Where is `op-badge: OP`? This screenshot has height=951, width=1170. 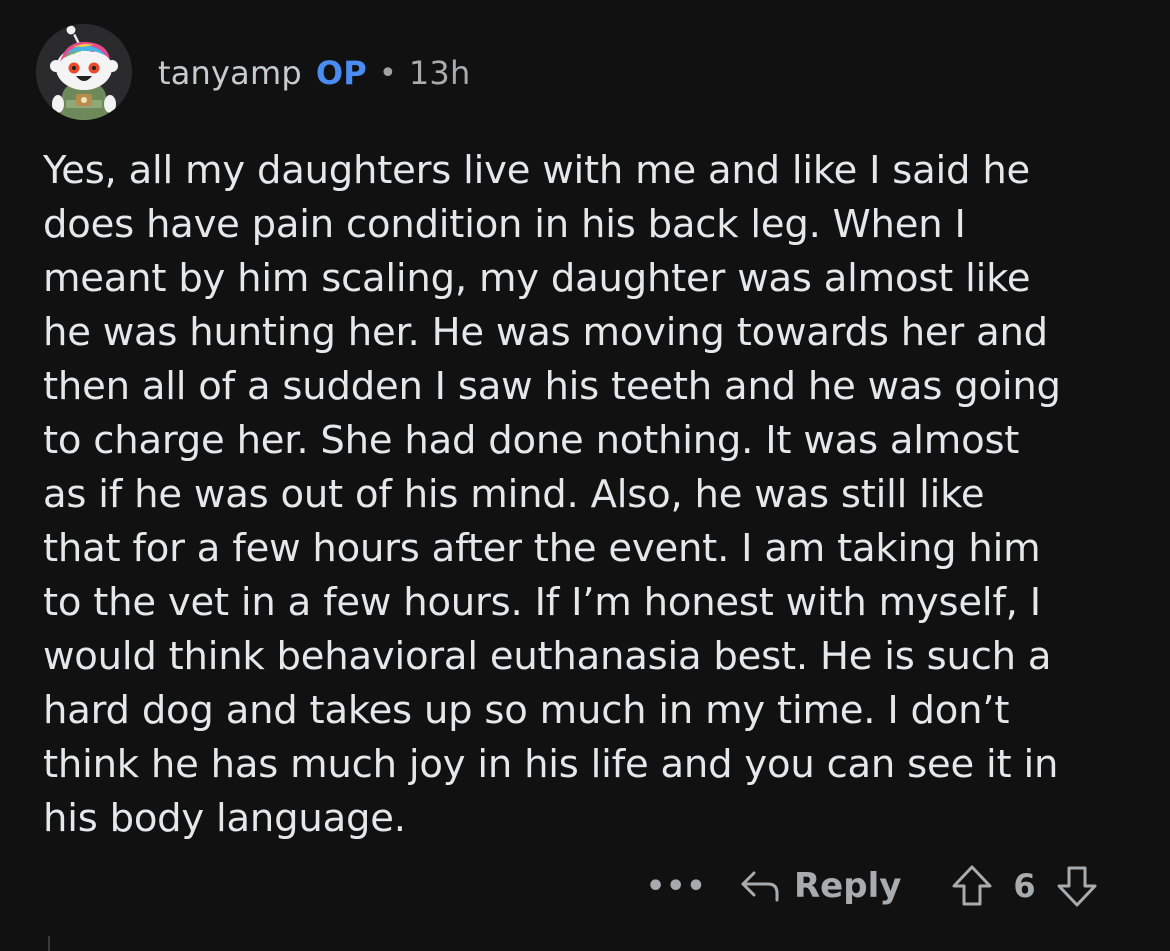 op-badge: OP is located at coordinates (341, 73).